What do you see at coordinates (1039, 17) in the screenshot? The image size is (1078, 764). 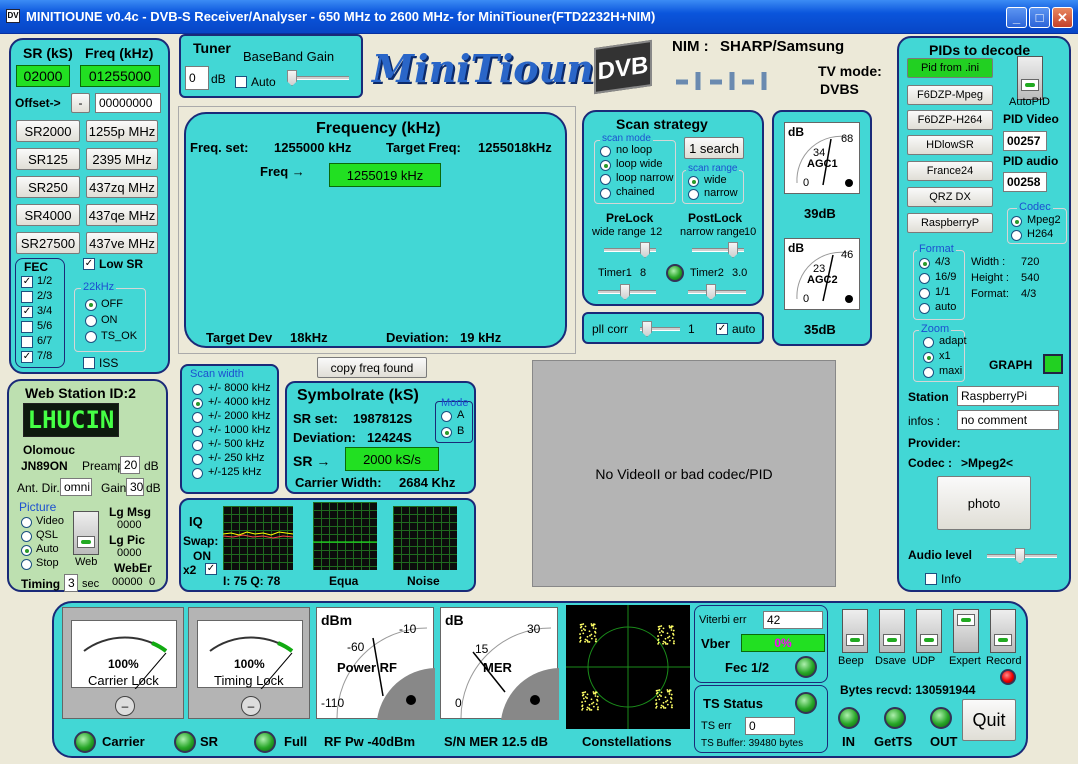 I see `maximize-button: □` at bounding box center [1039, 17].